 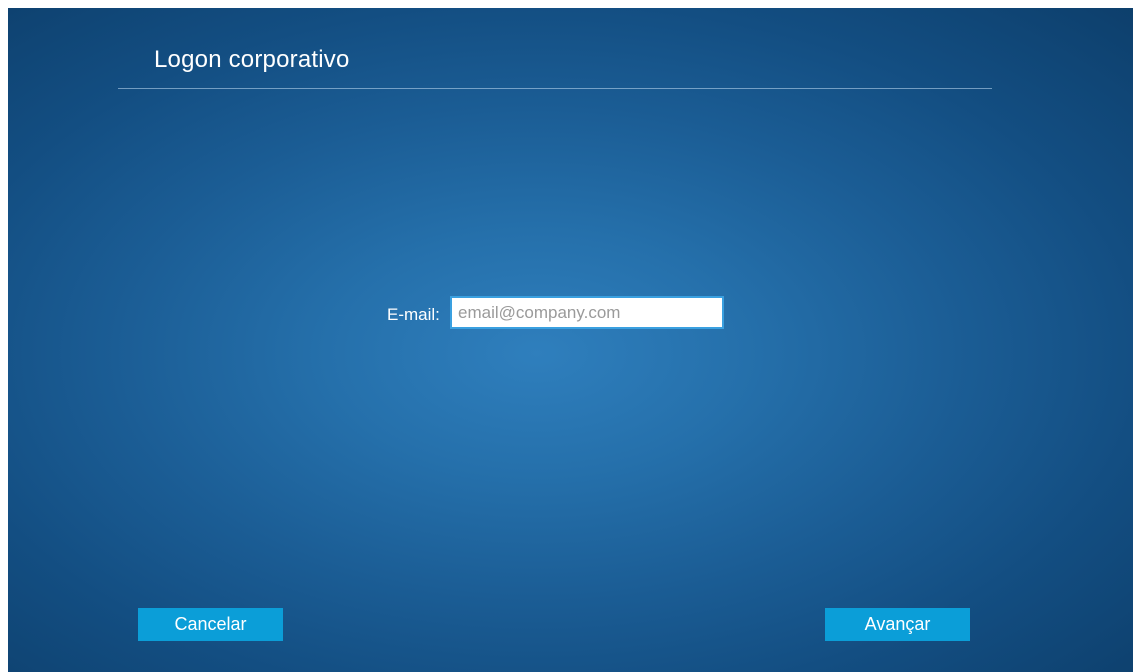 I want to click on next-button: Avançar, so click(x=897, y=624).